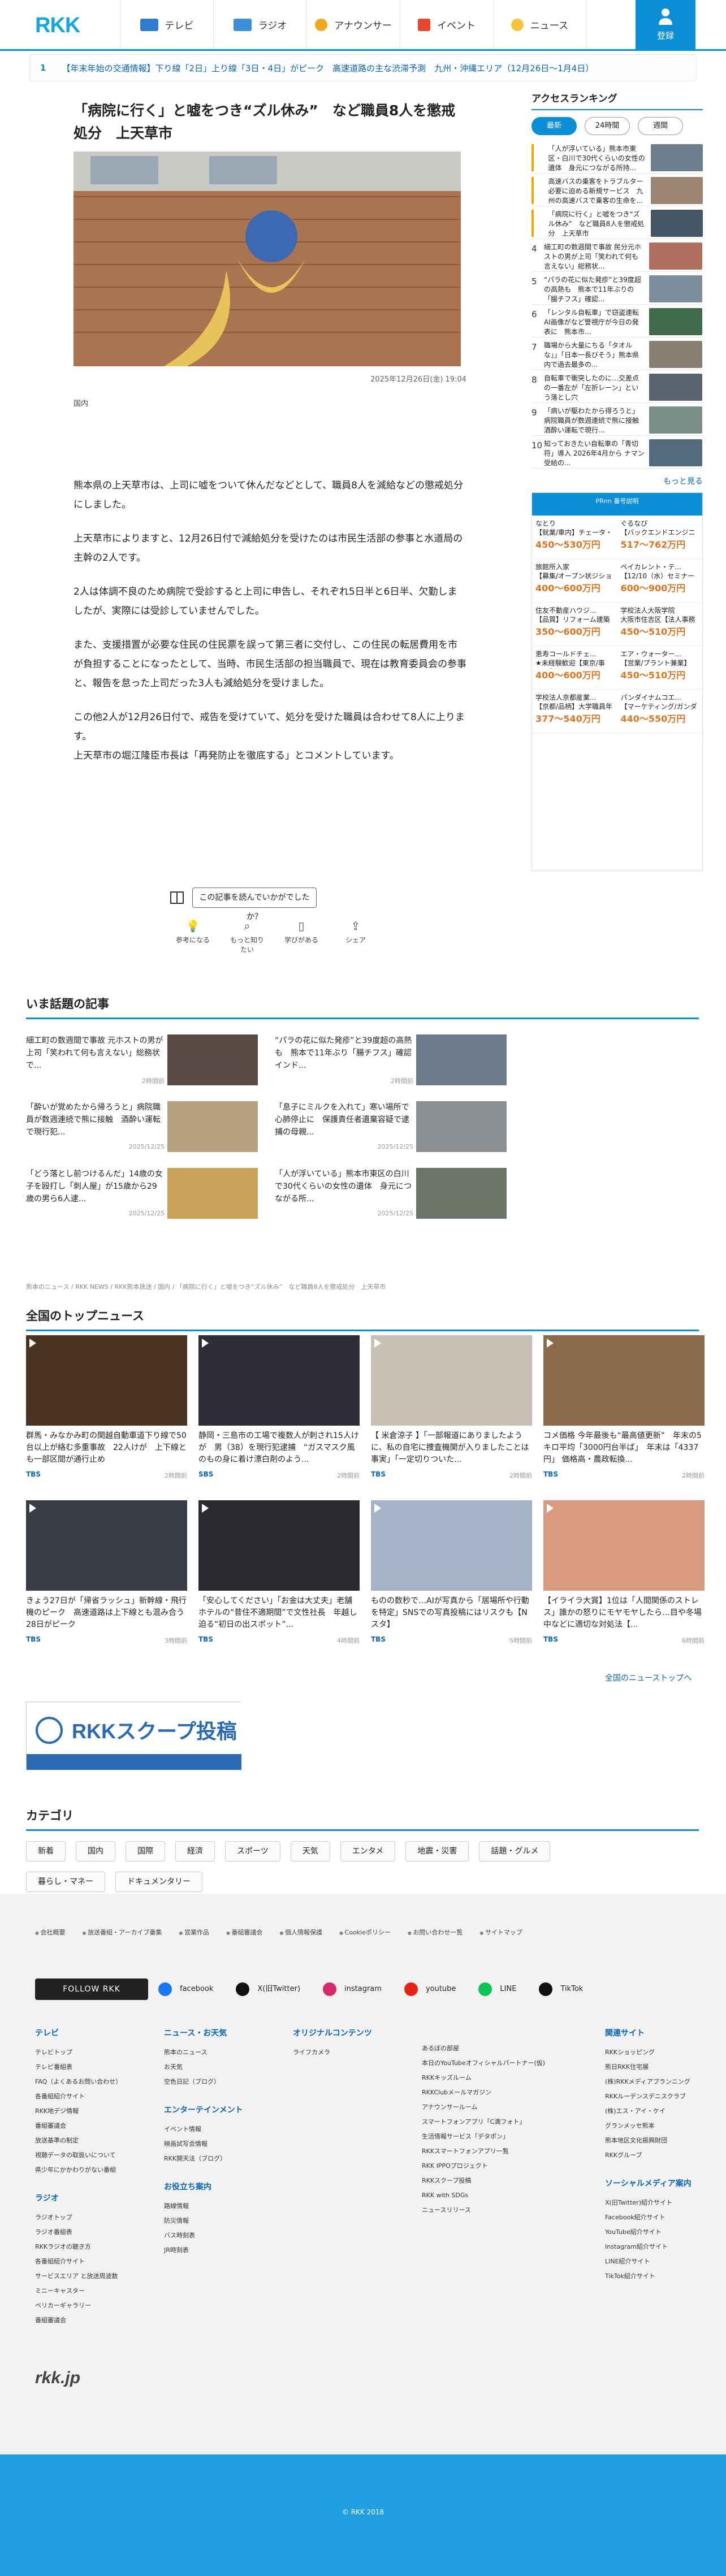 The height and width of the screenshot is (2576, 726). What do you see at coordinates (617, 222) in the screenshot?
I see `ranking-item: 「病院に行く」と嘘をつき“ズル休み” など職員8人を懲戒処分 上天草市` at bounding box center [617, 222].